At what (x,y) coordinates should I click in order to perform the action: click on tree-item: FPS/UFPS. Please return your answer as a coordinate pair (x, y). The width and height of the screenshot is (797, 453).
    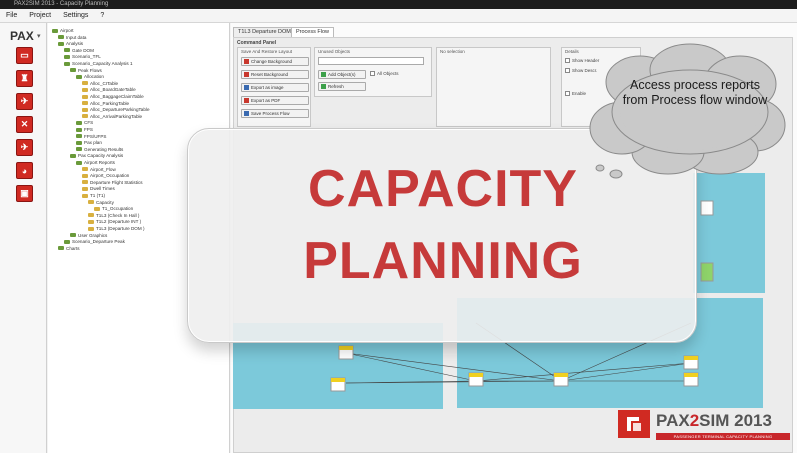
    Looking at the image, I should click on (91, 136).